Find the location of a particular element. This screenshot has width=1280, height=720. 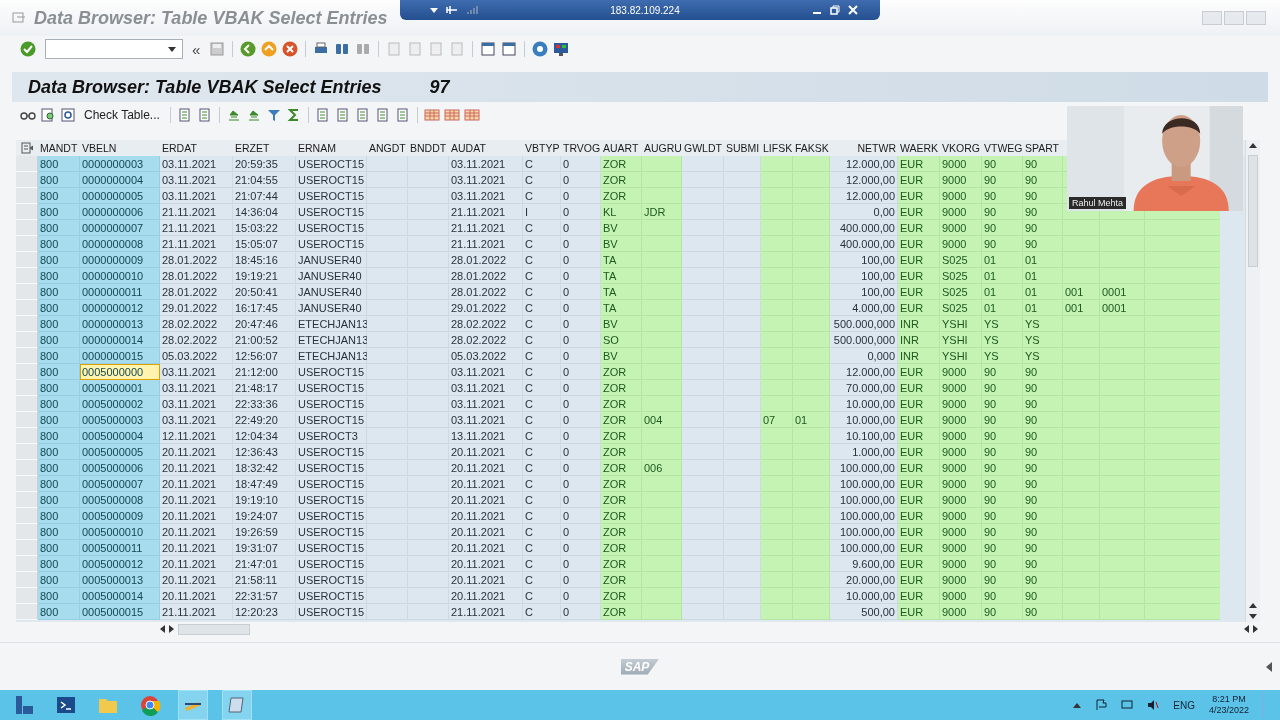

notepad-icon is located at coordinates (237, 705).